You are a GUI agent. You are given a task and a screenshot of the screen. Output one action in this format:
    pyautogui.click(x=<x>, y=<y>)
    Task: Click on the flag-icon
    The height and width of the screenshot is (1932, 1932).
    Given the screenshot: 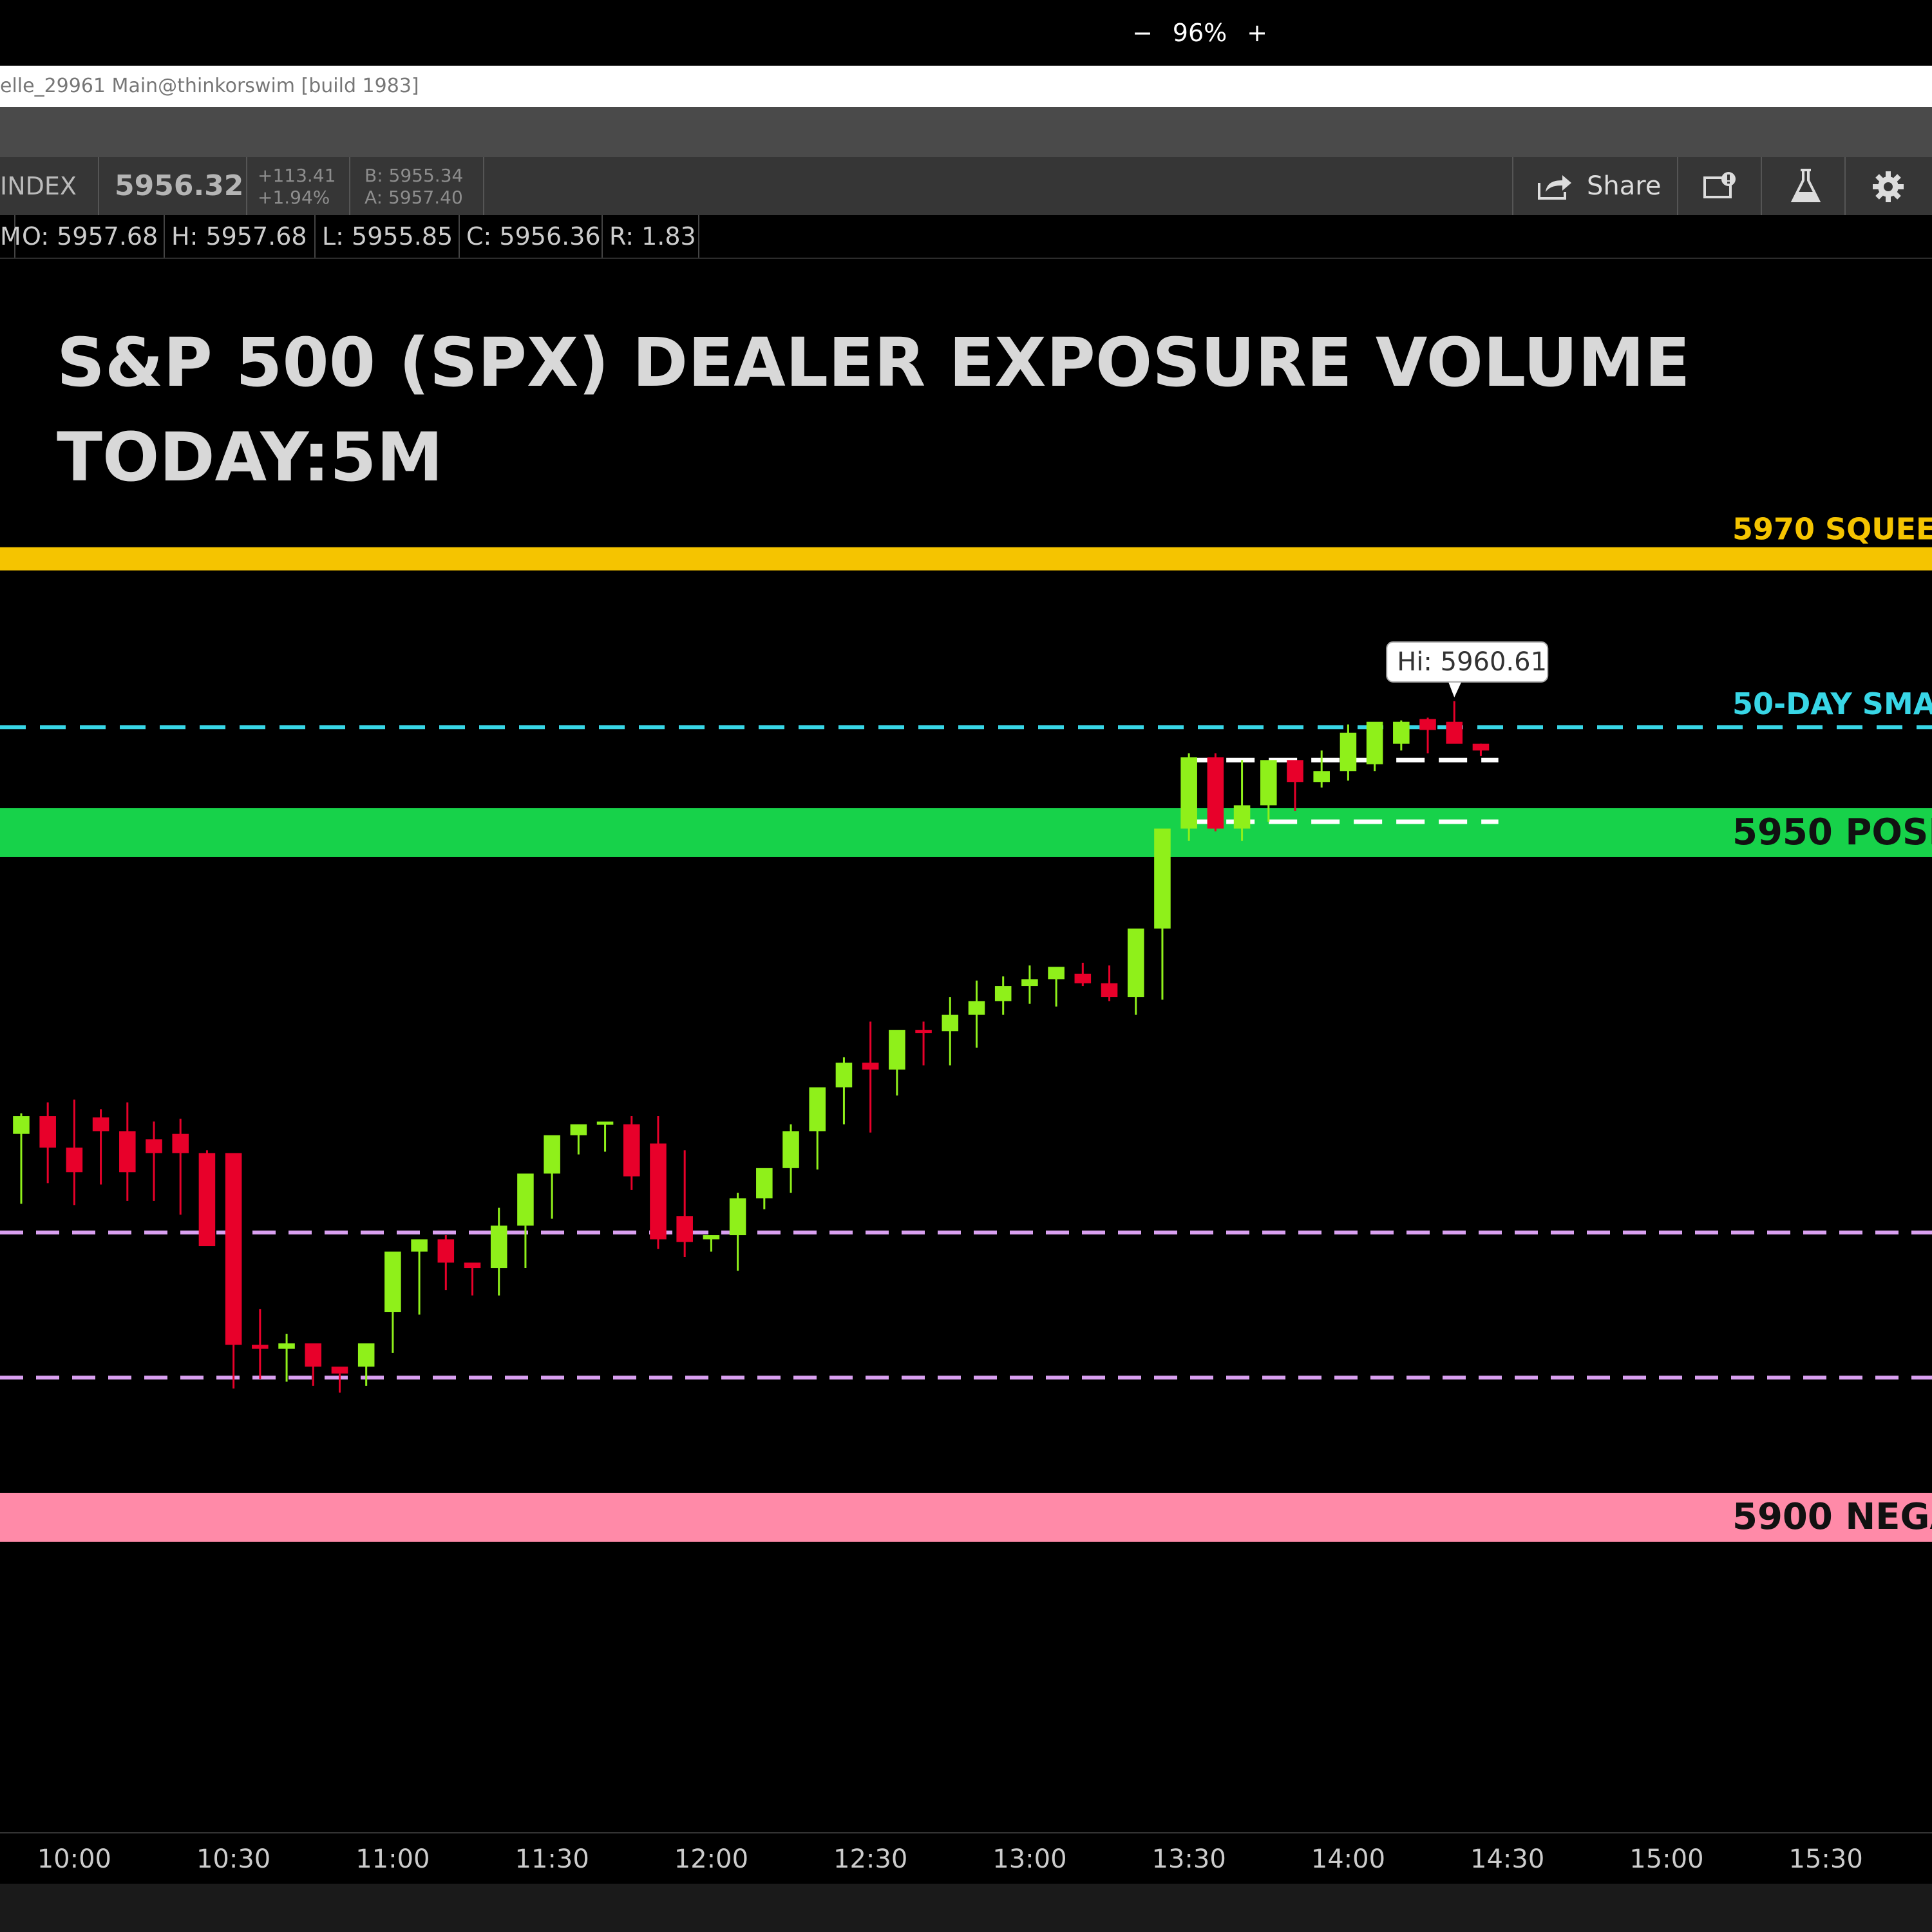 What is the action you would take?
    pyautogui.click(x=1719, y=185)
    